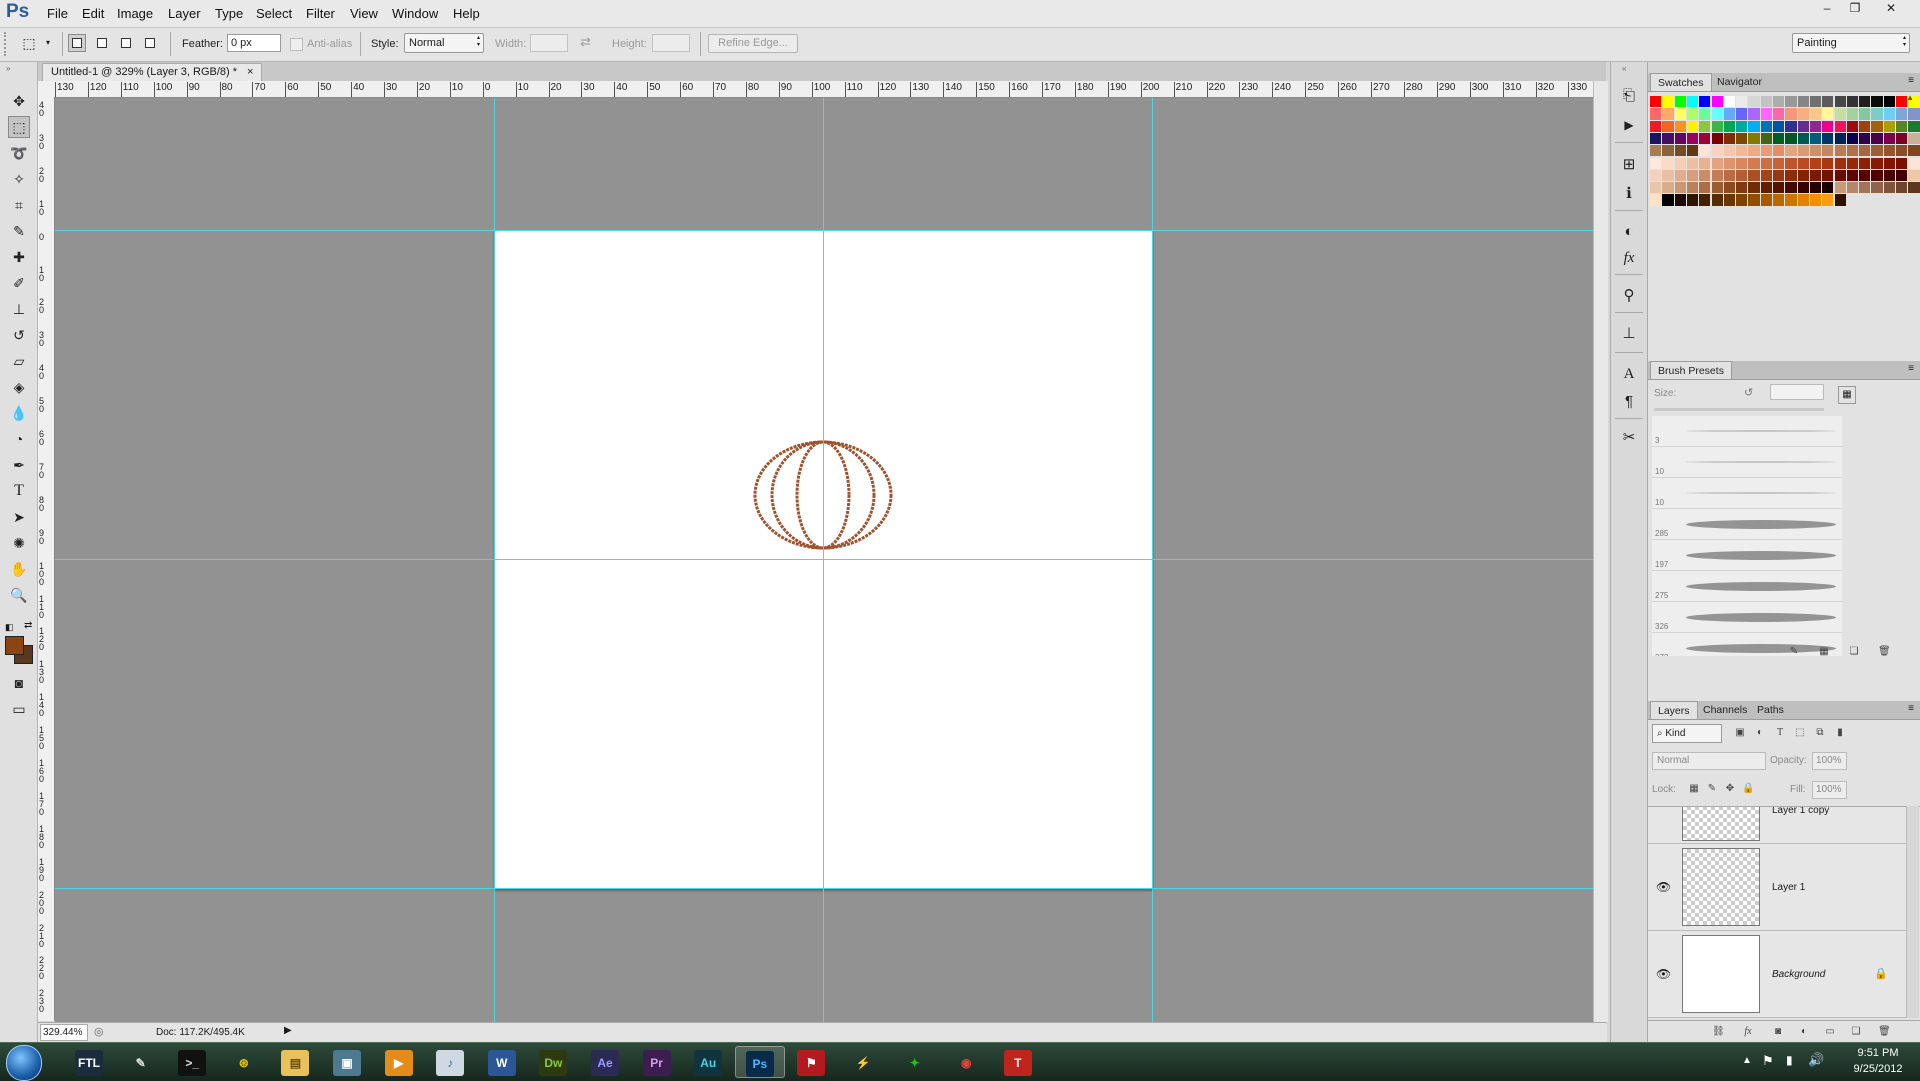 This screenshot has height=1081, width=1920. Describe the element at coordinates (1629, 296) in the screenshot. I see `brush-panel-icon: ⚲` at that location.